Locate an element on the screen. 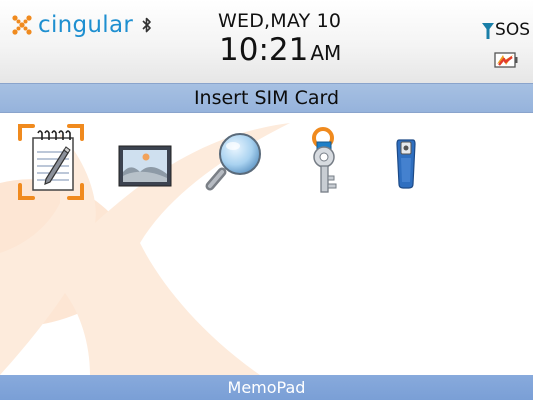 This screenshot has width=533, height=400. status-clock: 10:21 AM is located at coordinates (280, 50).